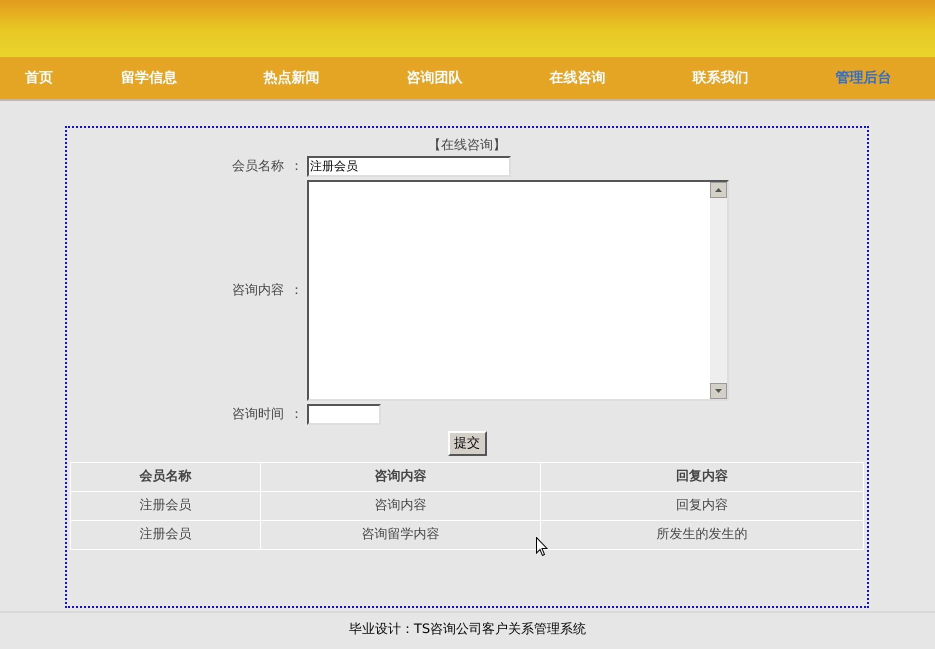 Image resolution: width=935 pixels, height=649 pixels. Describe the element at coordinates (39, 78) in the screenshot. I see `nav-link: 首页` at that location.